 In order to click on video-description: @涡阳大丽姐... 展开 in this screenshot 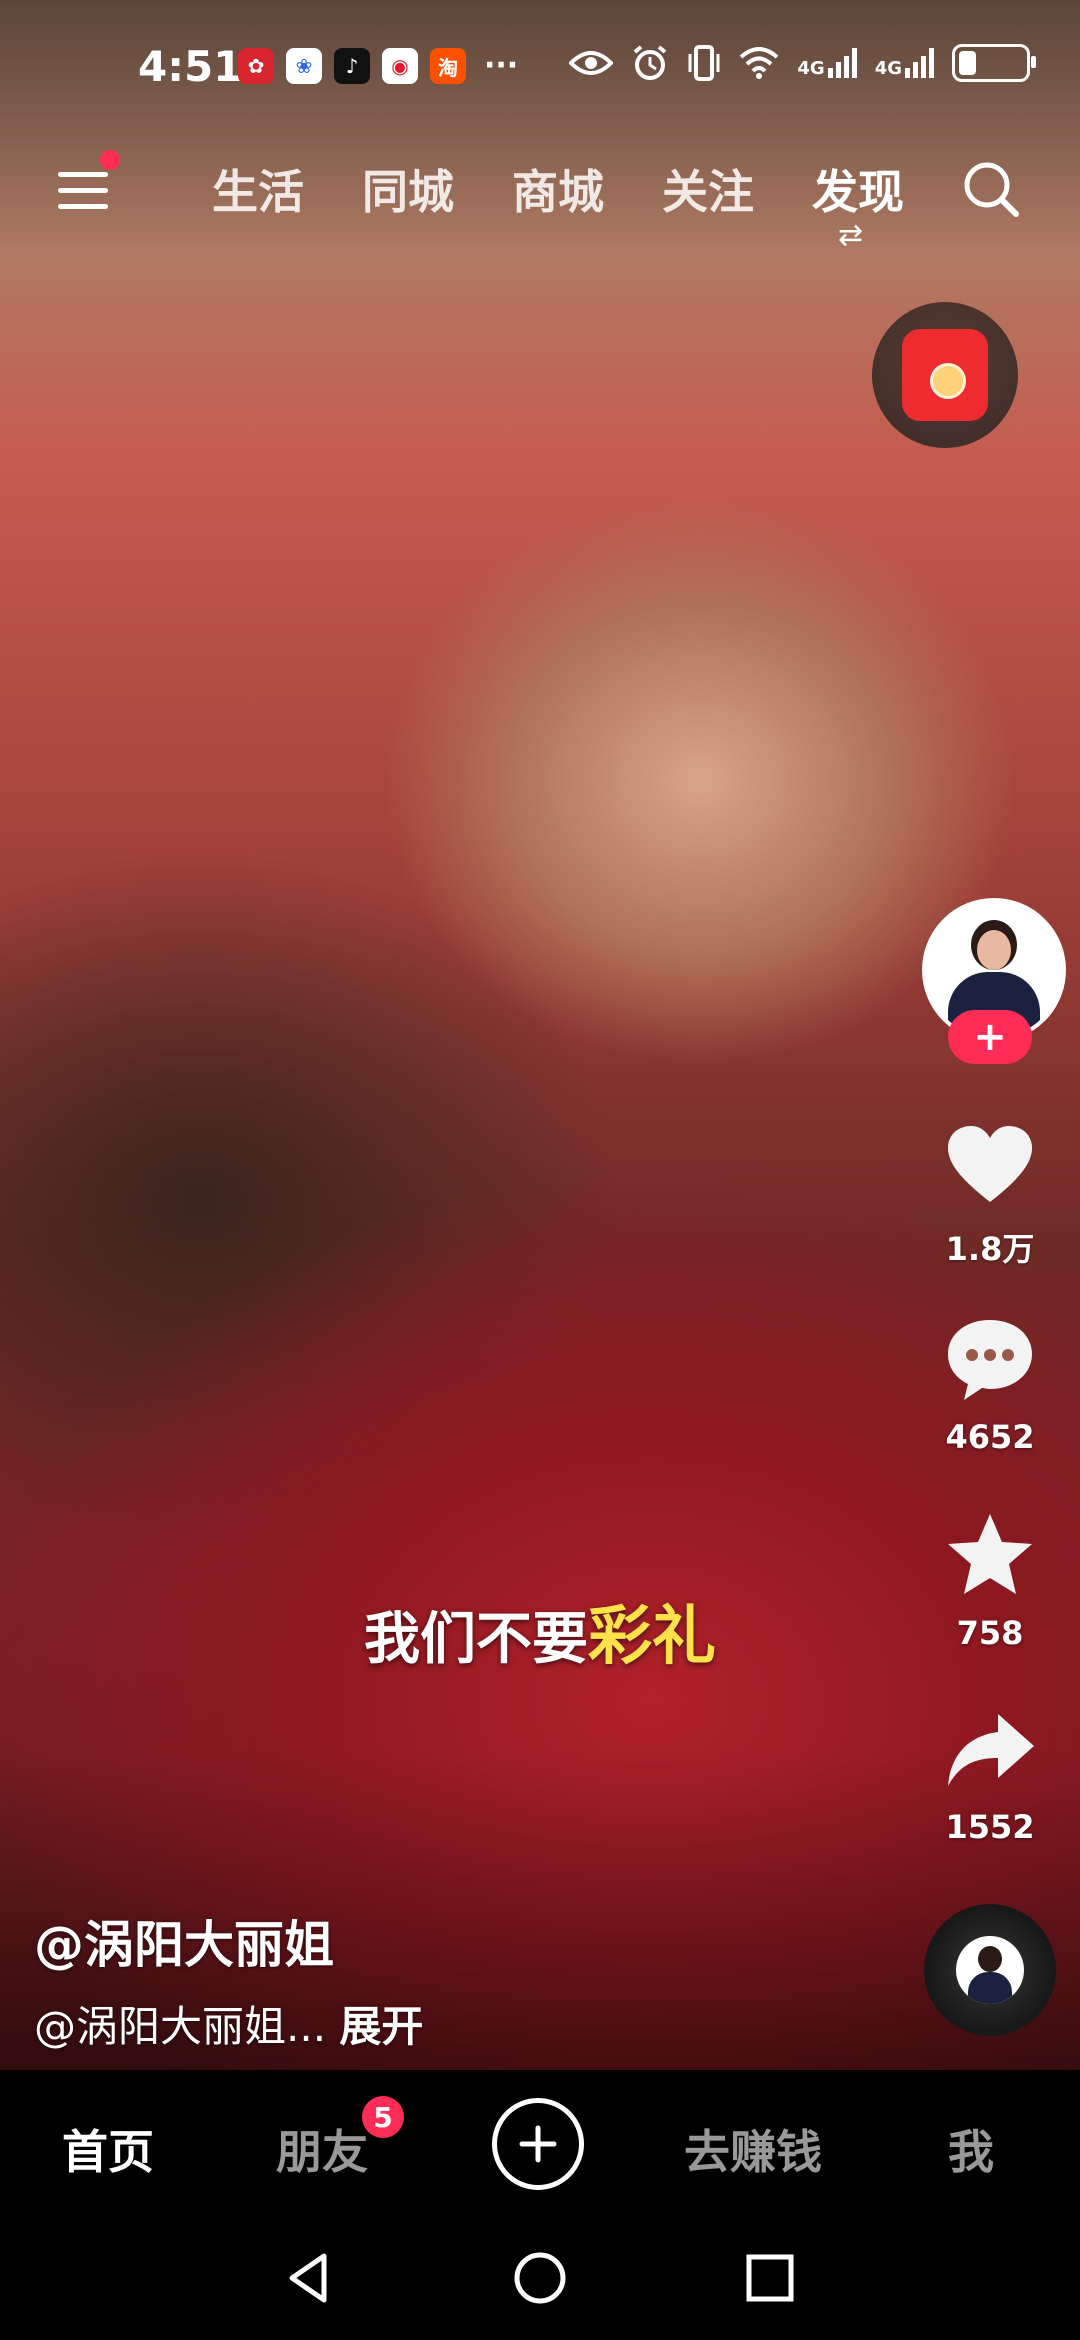, I will do `click(228, 2023)`.